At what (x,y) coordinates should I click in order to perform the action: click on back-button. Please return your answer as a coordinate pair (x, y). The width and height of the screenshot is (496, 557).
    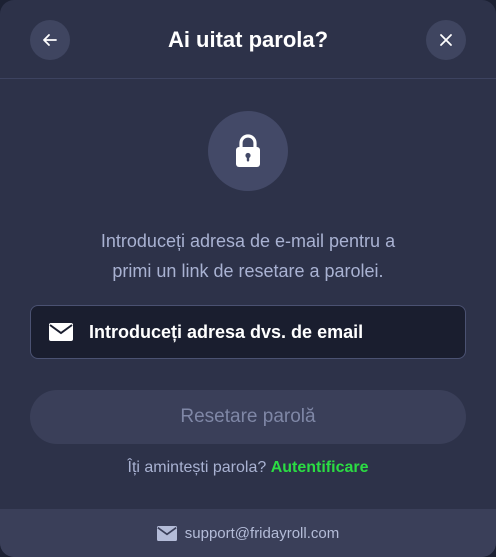
    Looking at the image, I should click on (50, 40).